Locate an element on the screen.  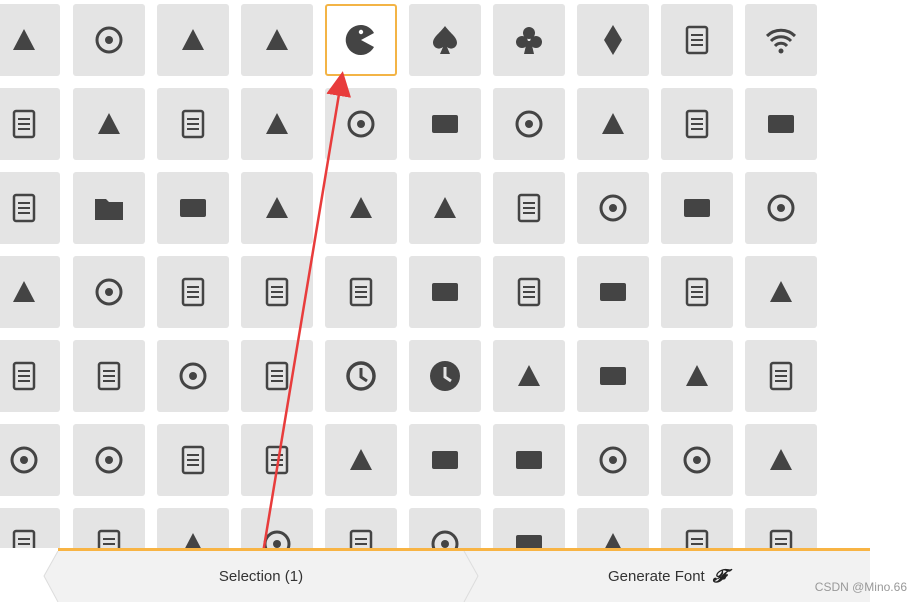
map2-icon is located at coordinates (193, 376).